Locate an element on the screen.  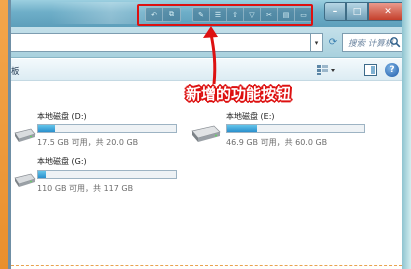
maximize-button: □ is located at coordinates (357, 11).